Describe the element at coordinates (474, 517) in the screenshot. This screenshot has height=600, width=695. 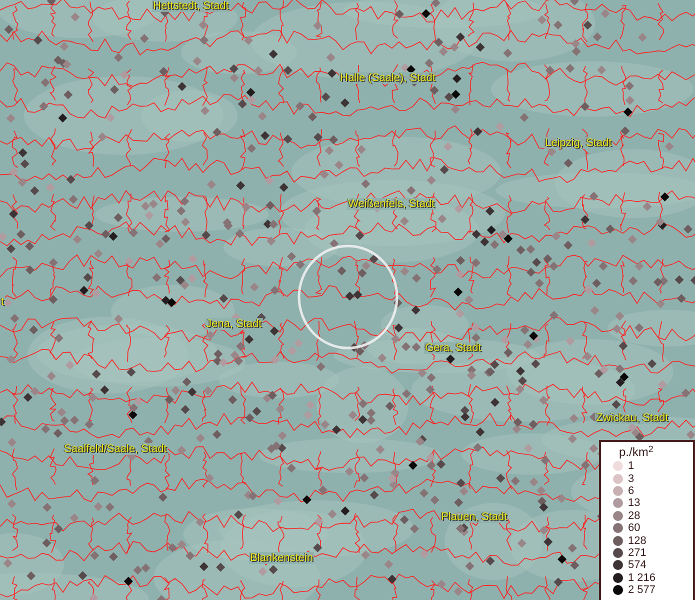
I see `place-label: Plauen, Stadt` at that location.